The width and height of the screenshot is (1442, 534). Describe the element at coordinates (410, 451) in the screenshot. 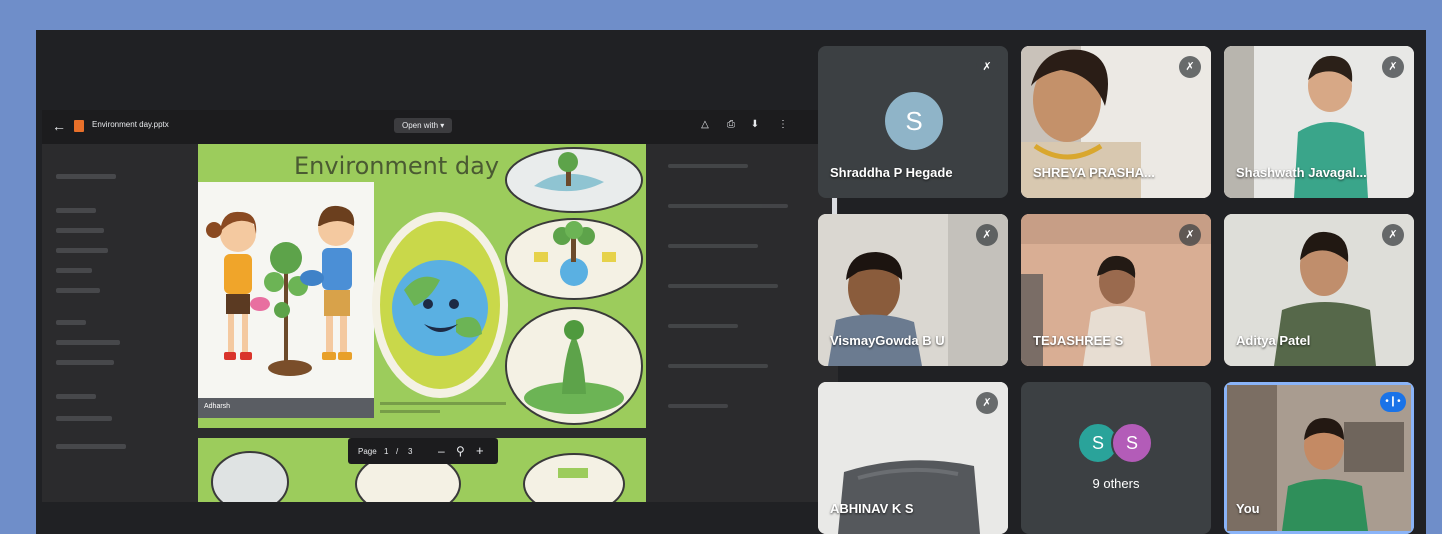

I see `page-total: 3` at that location.